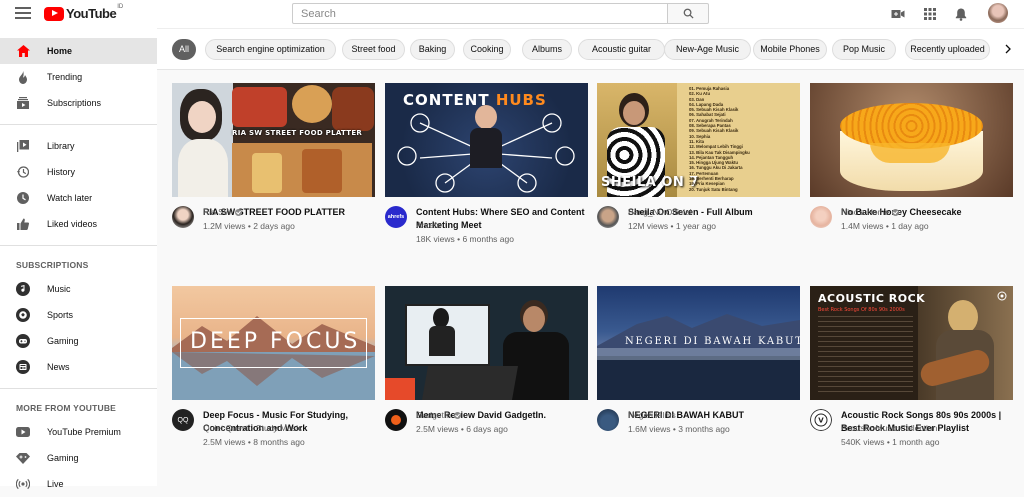 Image resolution: width=1024 pixels, height=497 pixels. I want to click on sidebar-item-live: Live, so click(78, 484).